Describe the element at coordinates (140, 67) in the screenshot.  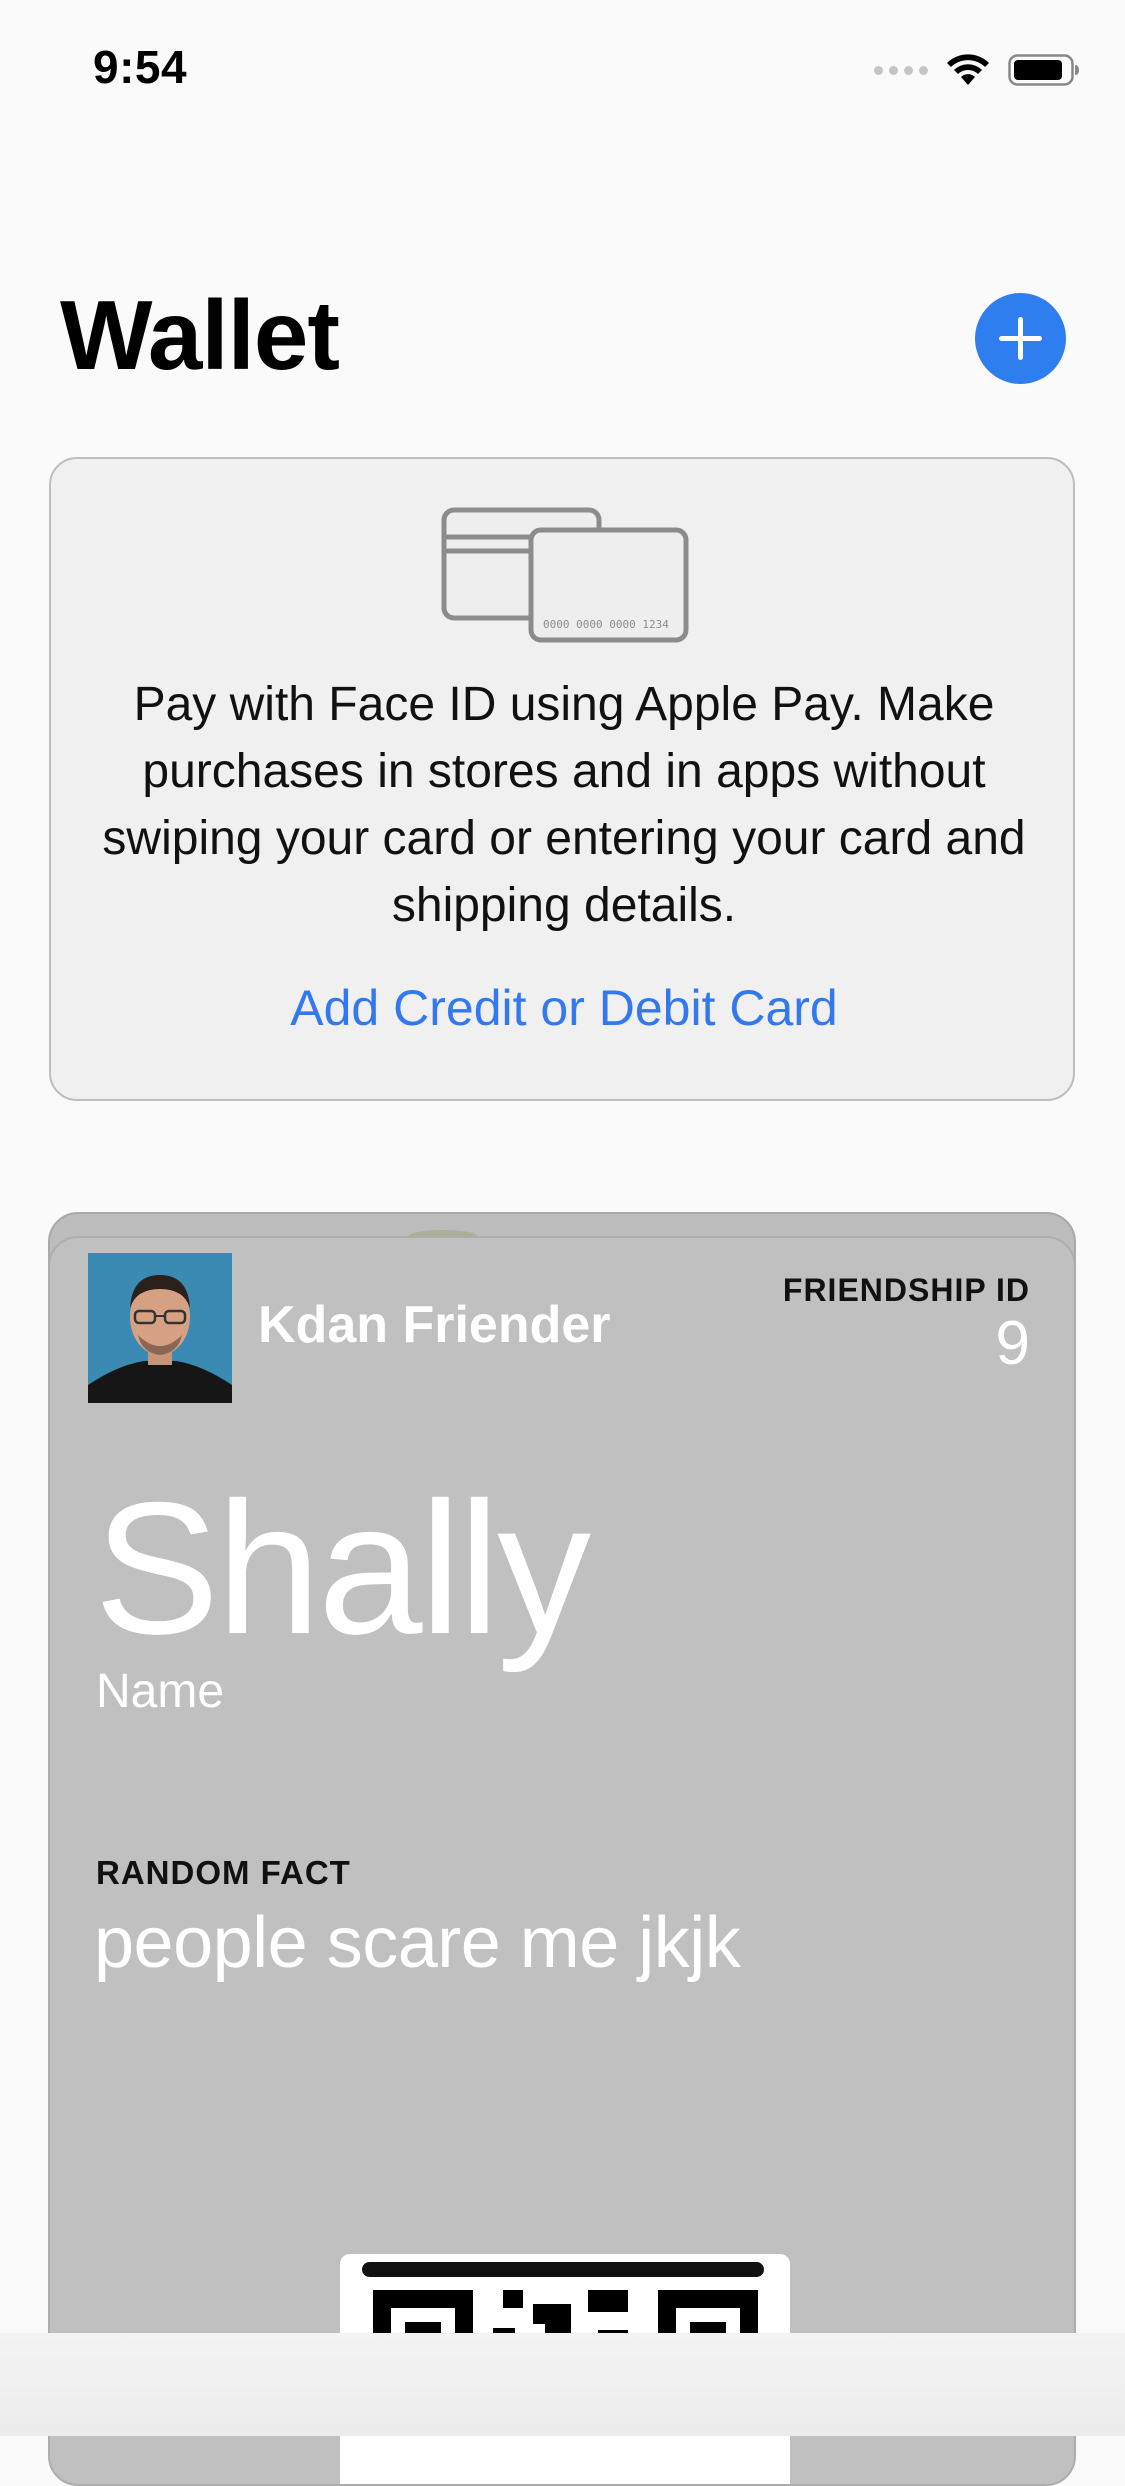
I see `status-time: 9:54` at that location.